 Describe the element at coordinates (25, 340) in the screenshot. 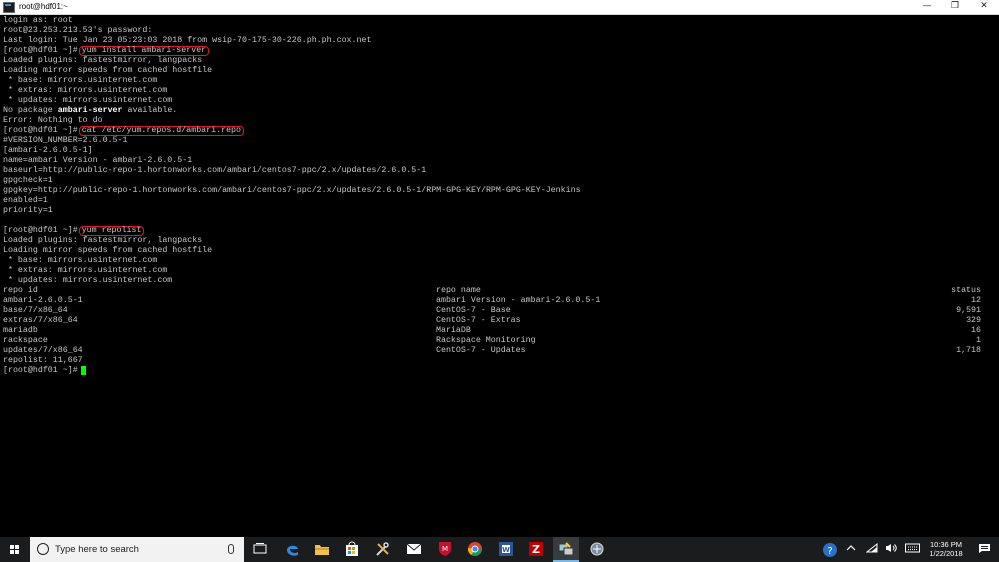

I see `repo-id-cell: rackspace` at that location.